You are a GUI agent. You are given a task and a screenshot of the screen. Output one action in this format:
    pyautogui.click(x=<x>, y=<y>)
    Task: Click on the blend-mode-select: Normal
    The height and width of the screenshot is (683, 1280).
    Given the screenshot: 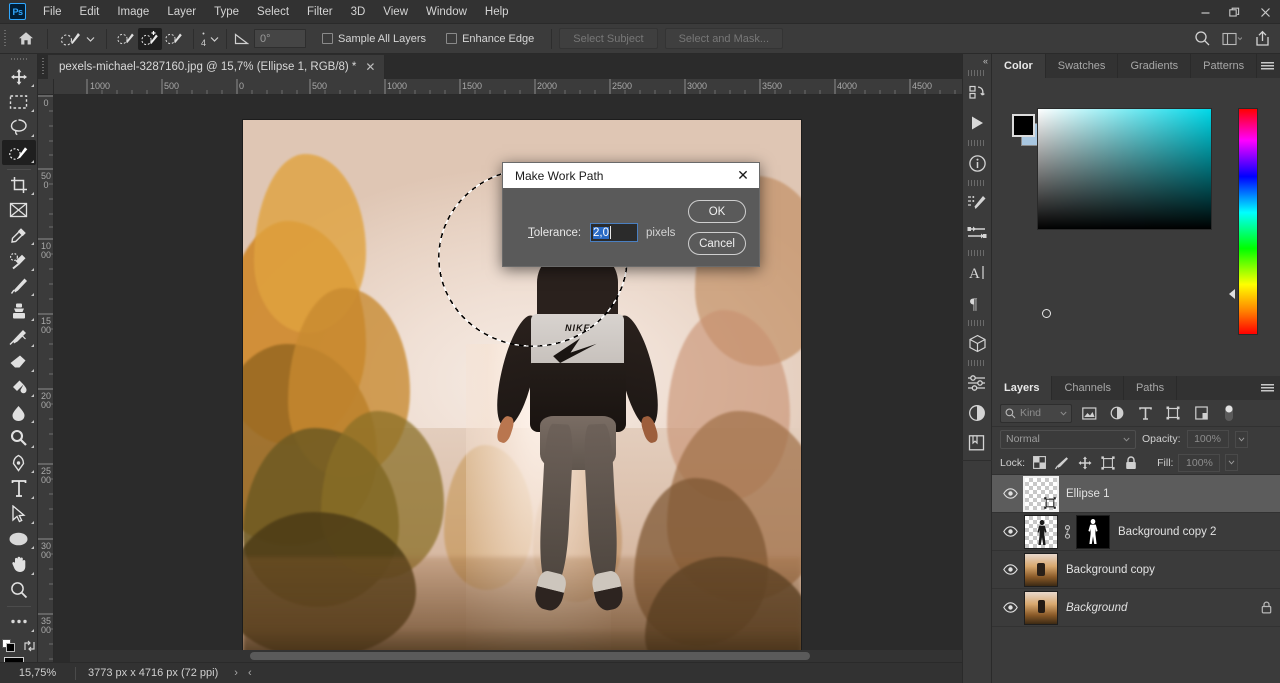 What is the action you would take?
    pyautogui.click(x=1068, y=439)
    